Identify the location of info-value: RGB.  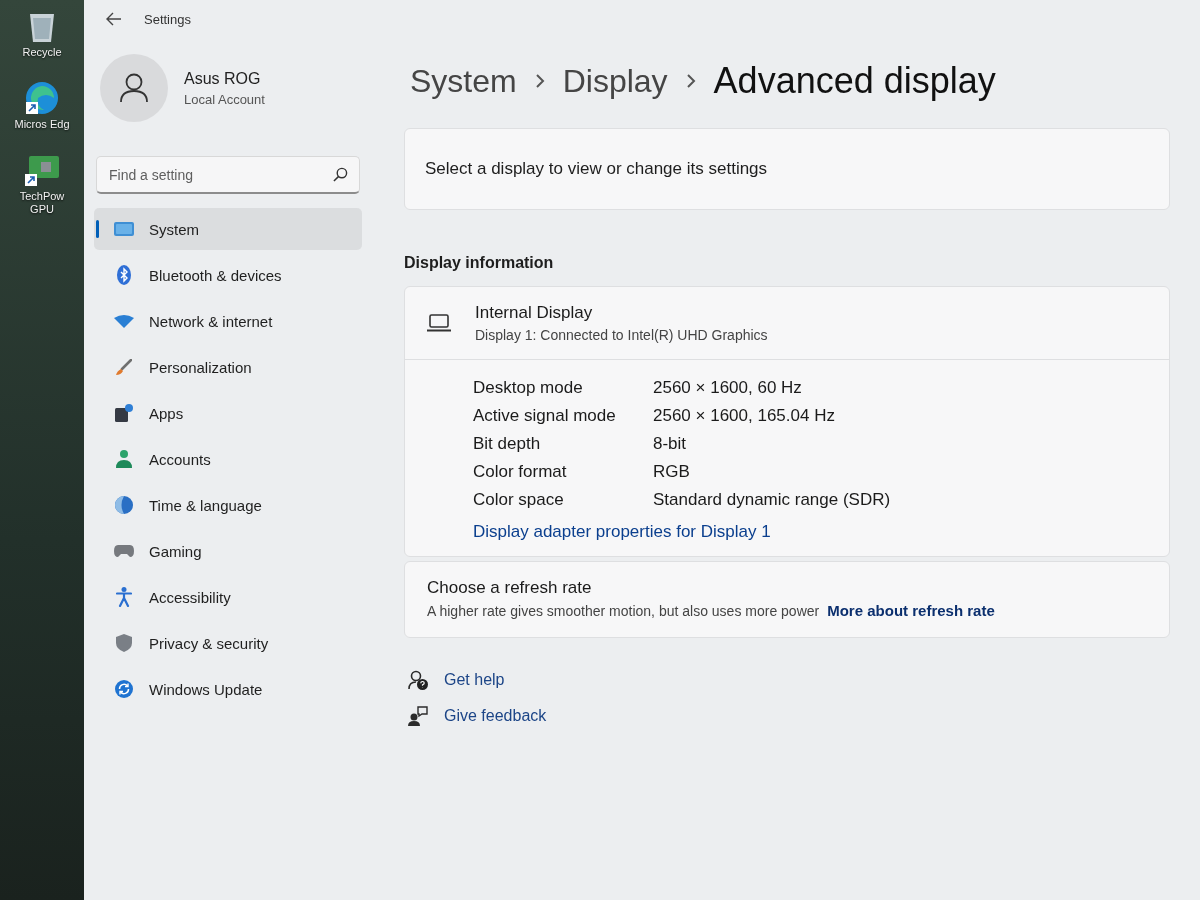
(671, 472).